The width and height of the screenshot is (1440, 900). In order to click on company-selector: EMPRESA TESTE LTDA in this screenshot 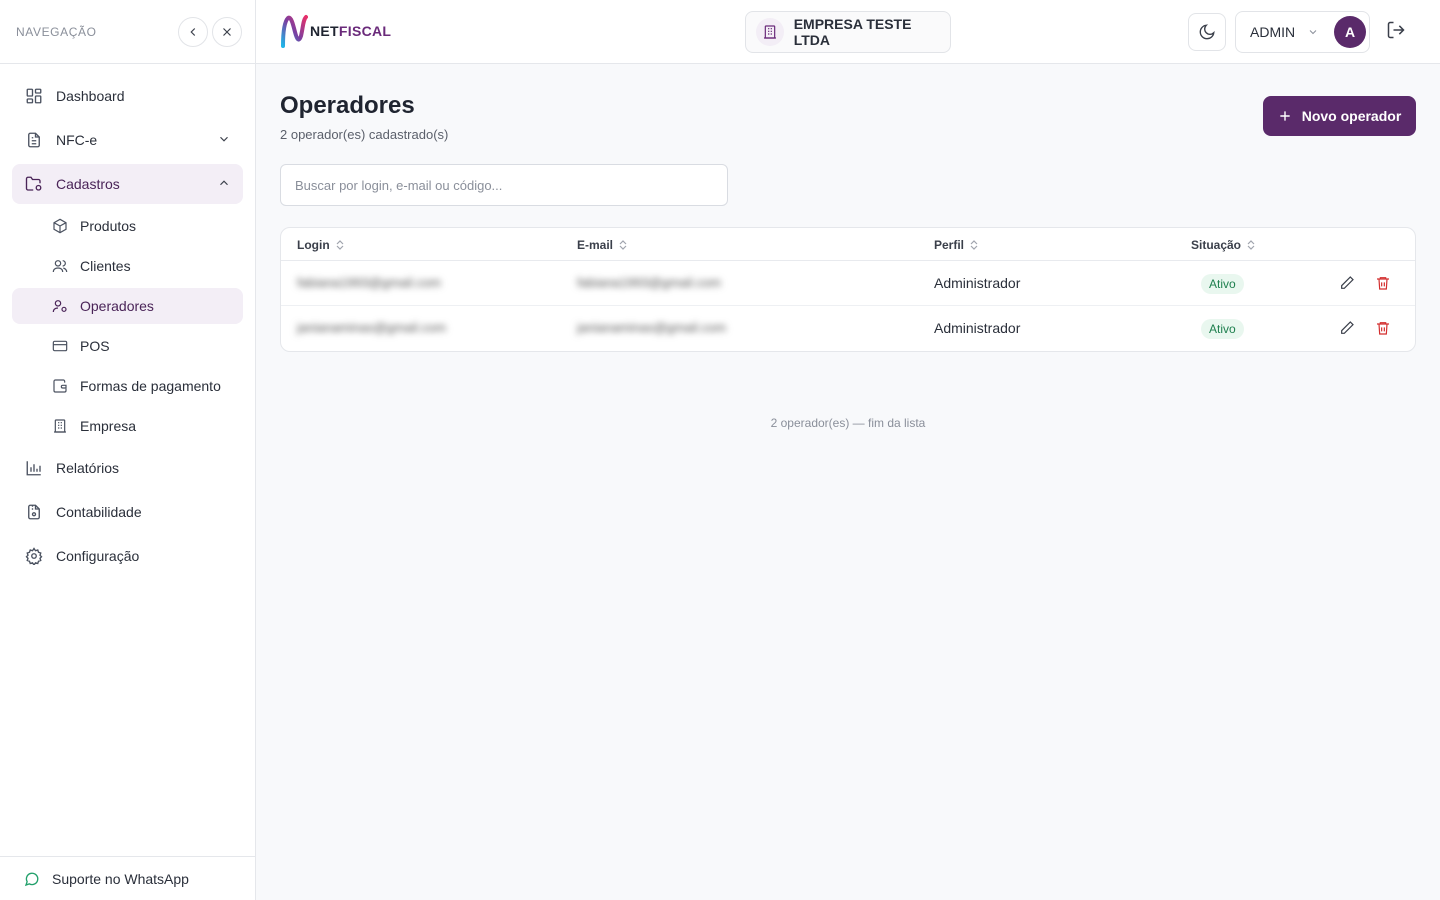, I will do `click(848, 32)`.